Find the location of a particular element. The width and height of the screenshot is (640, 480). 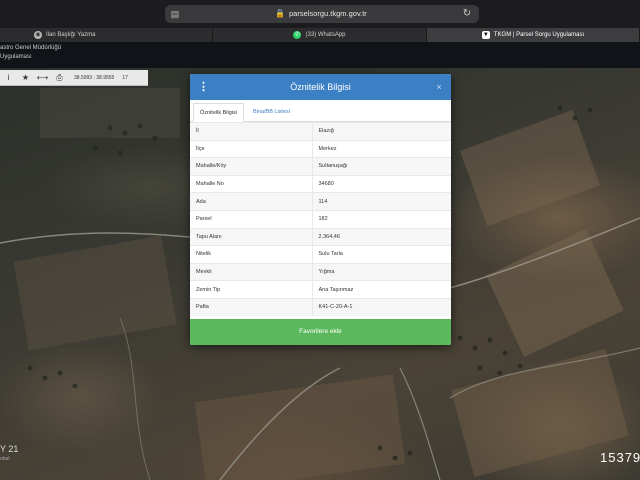

url-text: parselsorgu.tkgm.gov.tr is located at coordinates (328, 14).